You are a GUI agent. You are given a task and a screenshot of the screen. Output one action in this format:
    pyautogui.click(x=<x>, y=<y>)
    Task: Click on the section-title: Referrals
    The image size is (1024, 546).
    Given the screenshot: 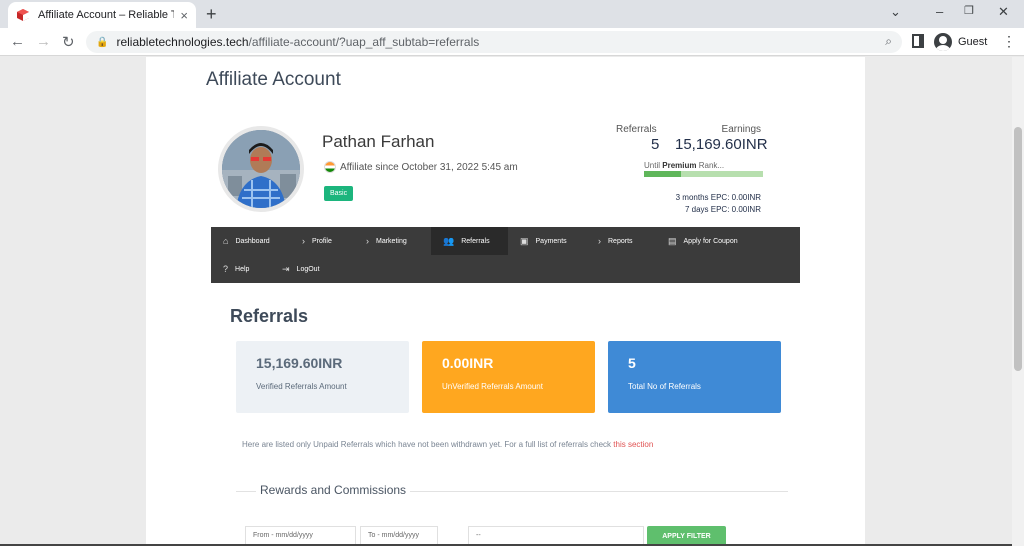 What is the action you would take?
    pyautogui.click(x=269, y=316)
    